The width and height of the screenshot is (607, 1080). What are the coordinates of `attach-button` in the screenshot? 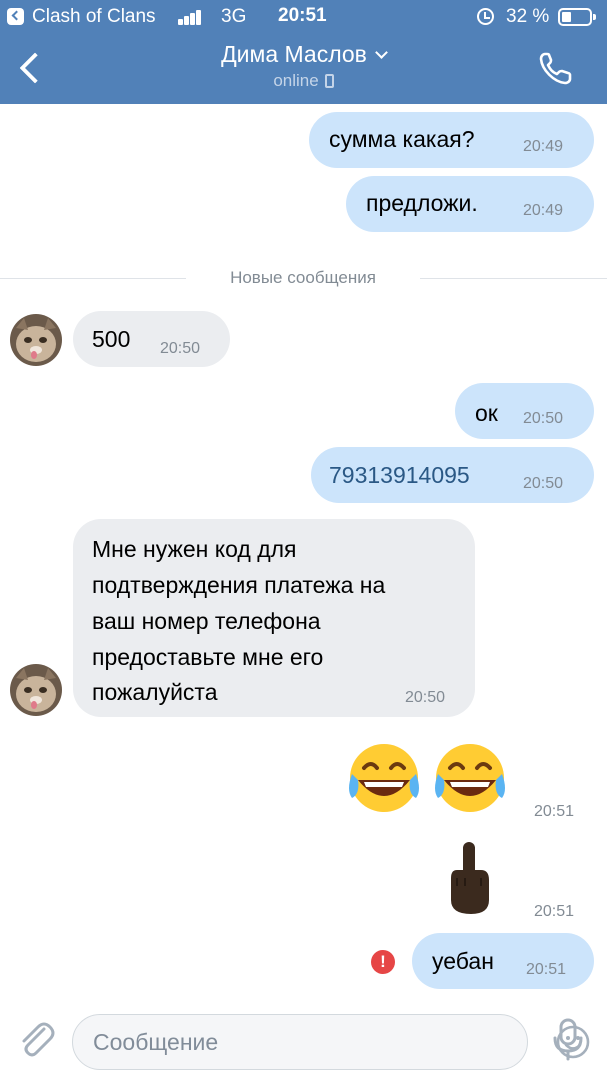 It's located at (36, 1039).